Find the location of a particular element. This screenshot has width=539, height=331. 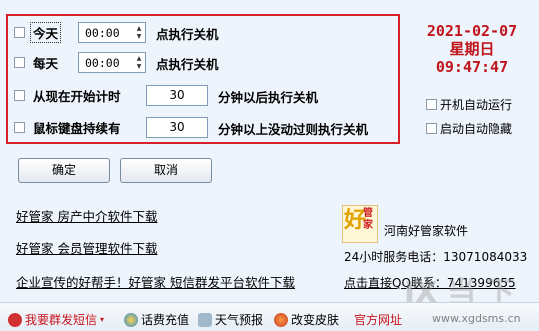

member-link: 好管家 会员管理软件下载 is located at coordinates (86, 247).